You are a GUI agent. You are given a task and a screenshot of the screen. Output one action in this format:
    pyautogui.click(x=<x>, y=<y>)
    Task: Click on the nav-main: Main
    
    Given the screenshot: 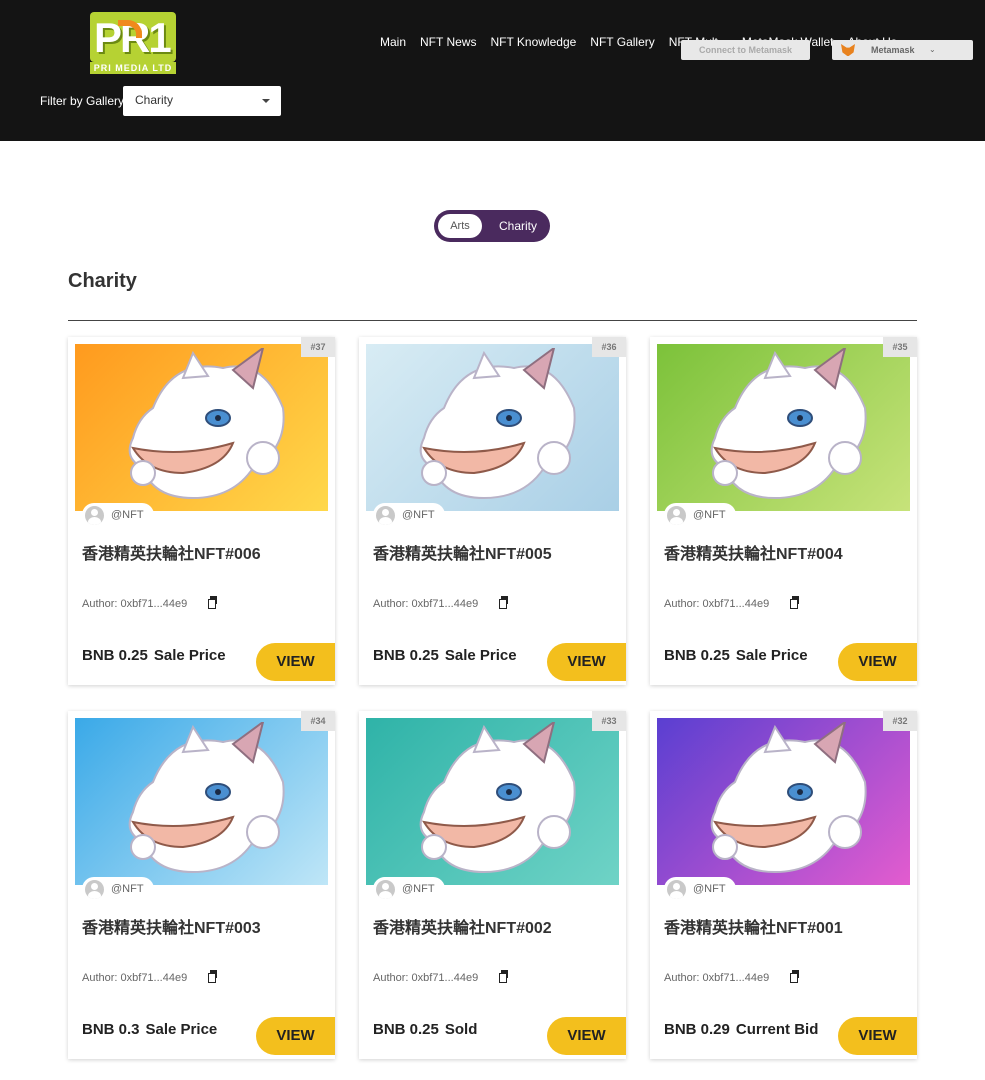 What is the action you would take?
    pyautogui.click(x=393, y=43)
    